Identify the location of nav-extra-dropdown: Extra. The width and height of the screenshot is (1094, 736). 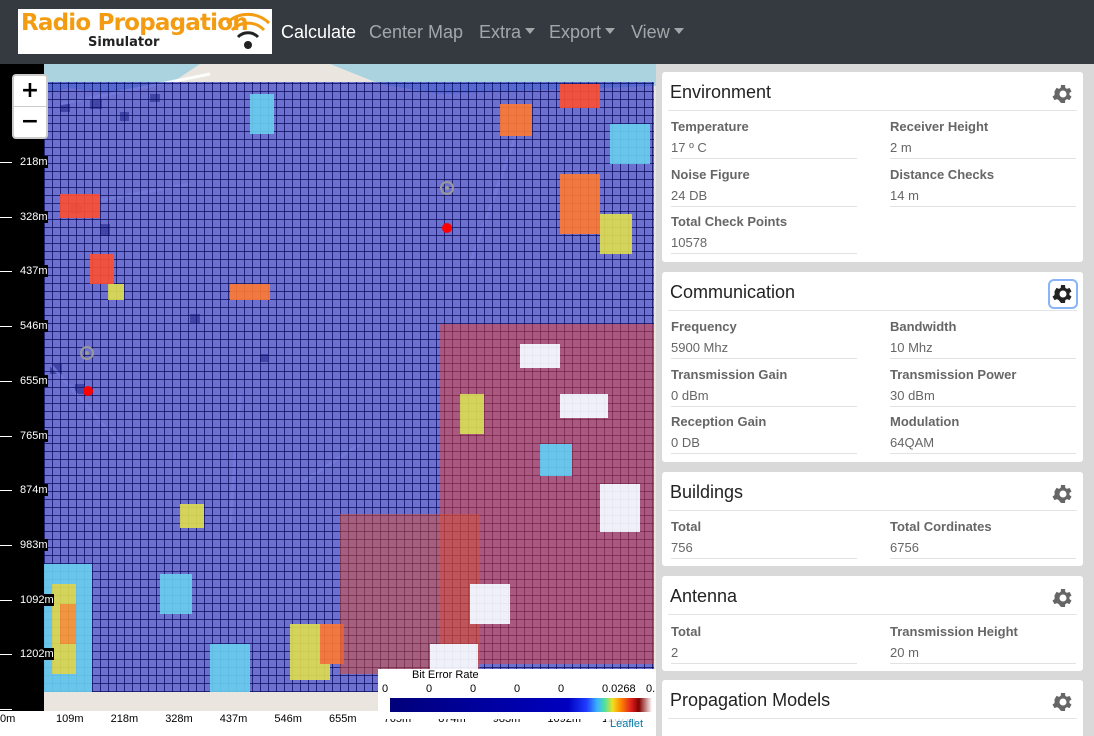
(507, 32).